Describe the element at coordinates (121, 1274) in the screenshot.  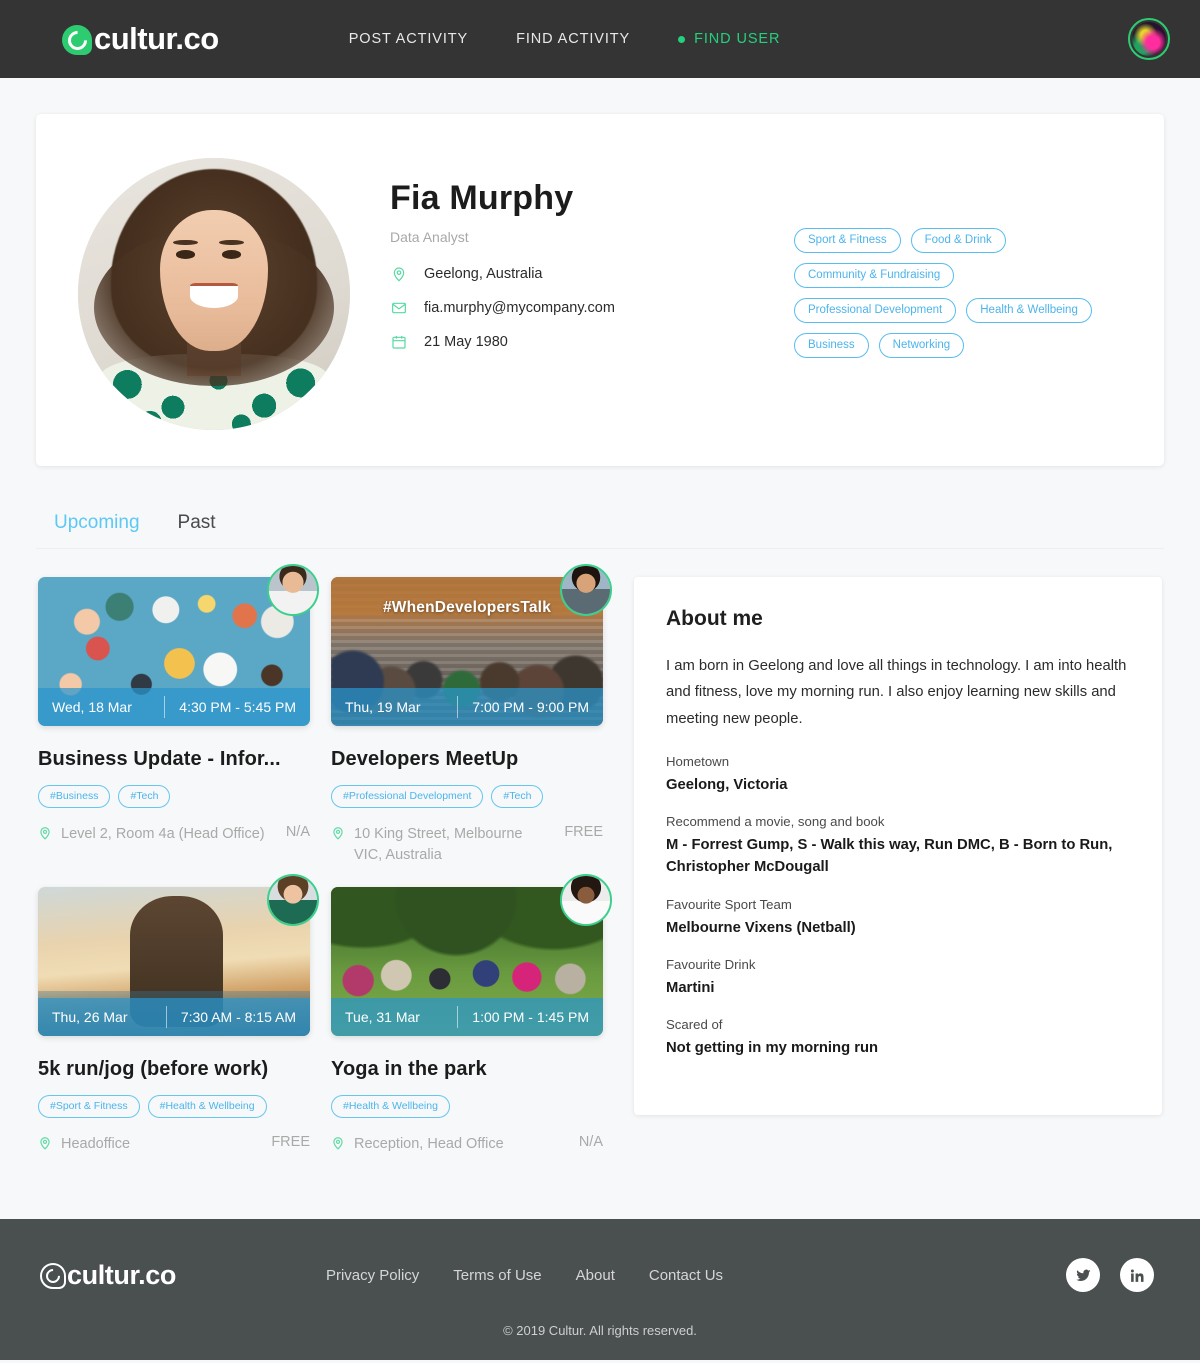
I see `footer-brand-logo-text: cultur.co` at that location.